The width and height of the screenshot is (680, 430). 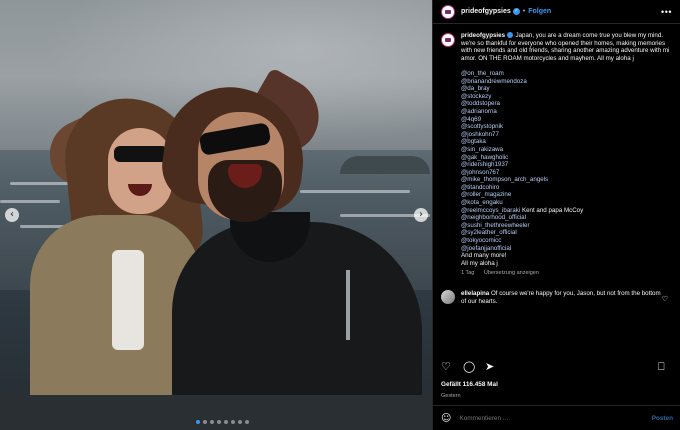 I want to click on bookmark-icon: ⎕, so click(x=665, y=367).